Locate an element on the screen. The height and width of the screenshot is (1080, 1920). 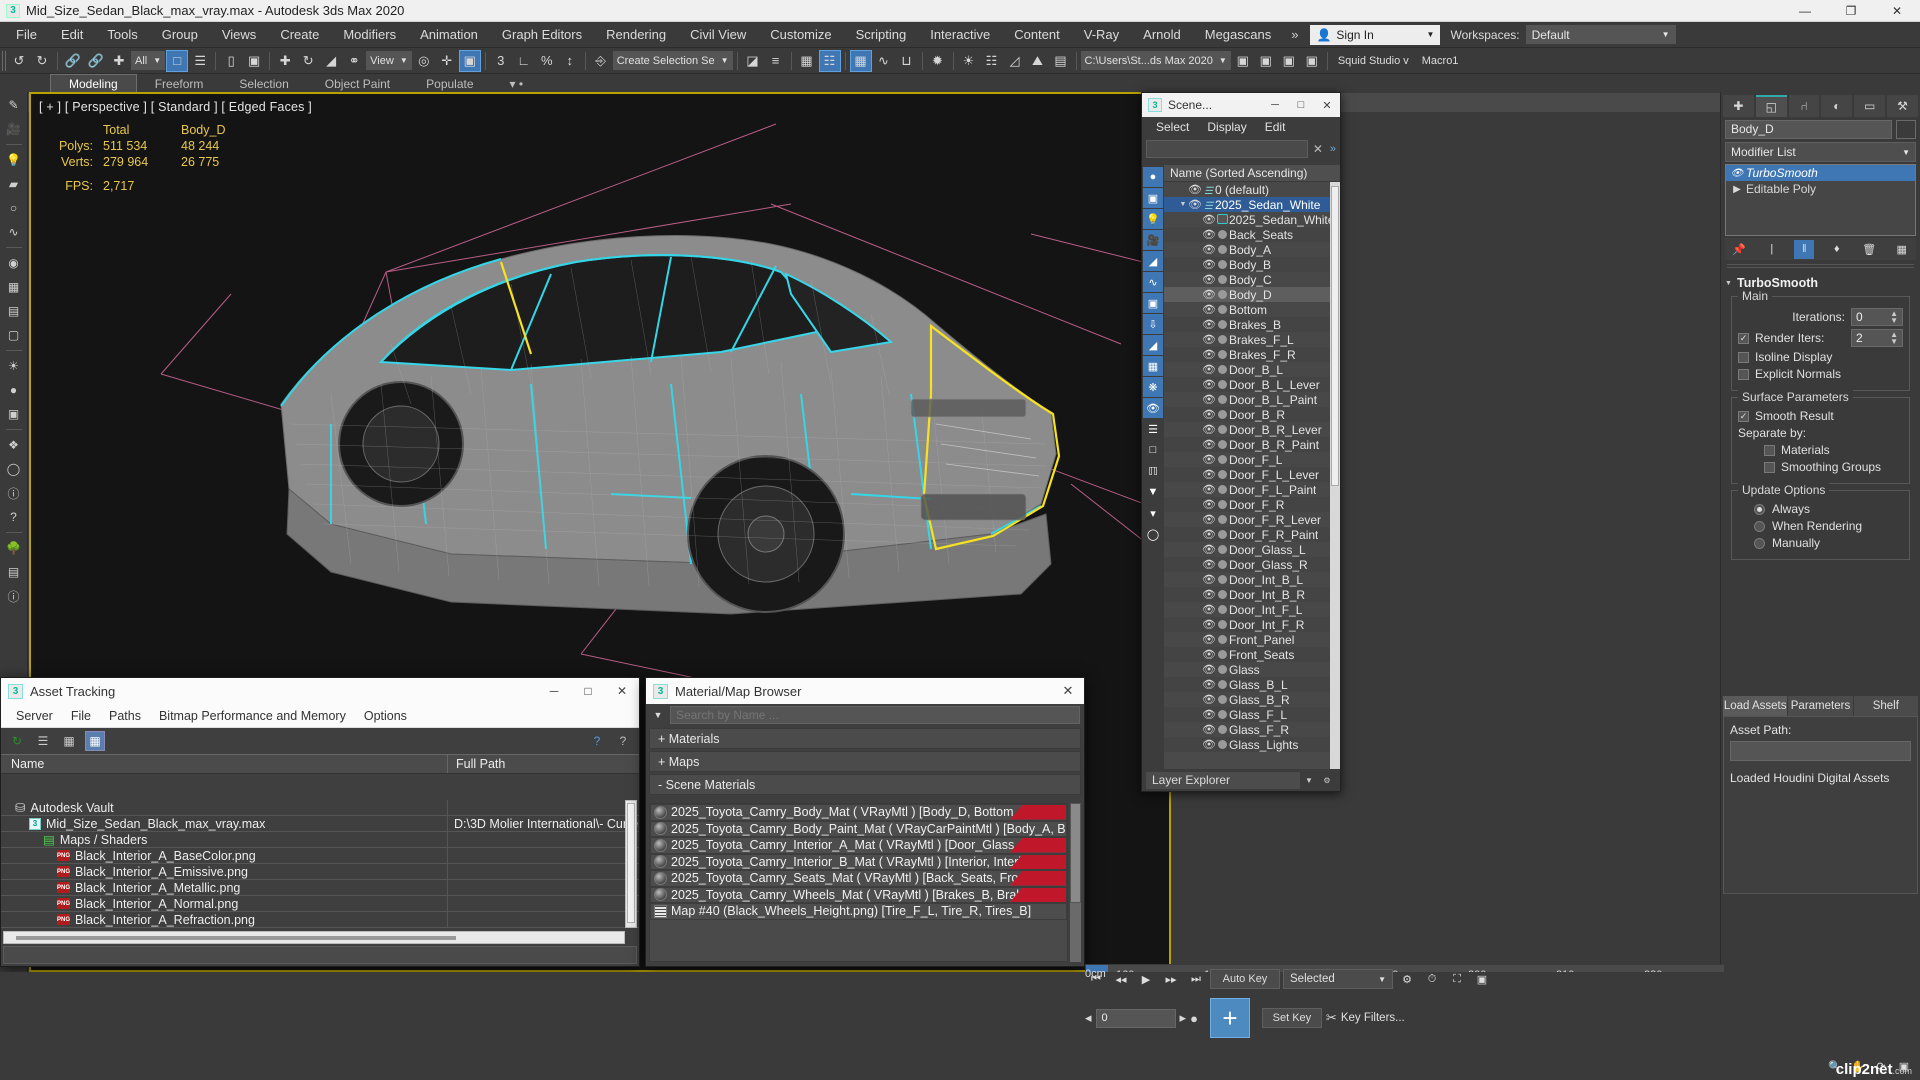
scene-explorer-row: ▼ 👁 ☰ 2025_Sedan_White is located at coordinates (1252, 204).